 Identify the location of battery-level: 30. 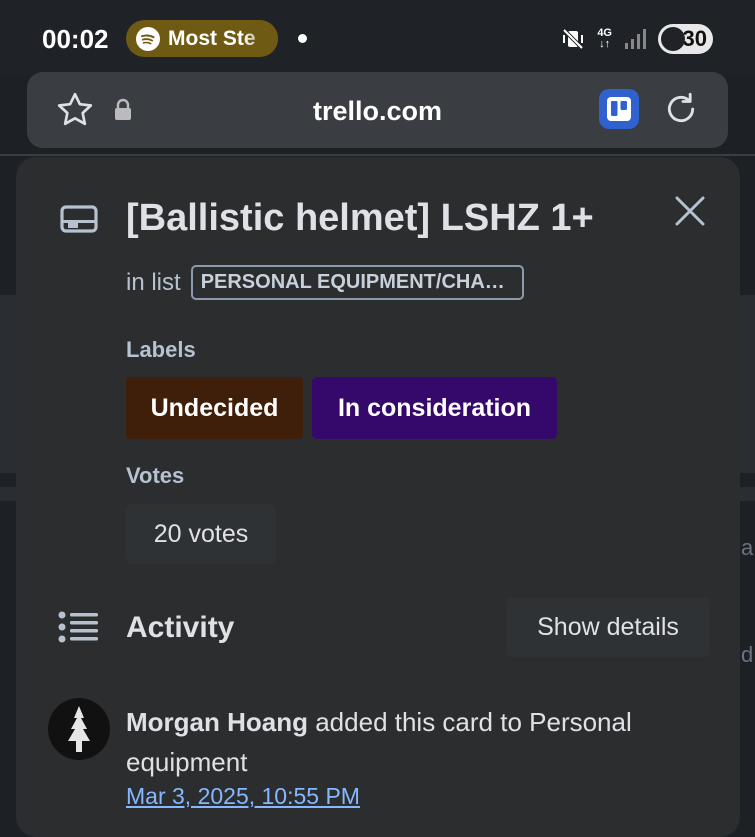
(694, 38).